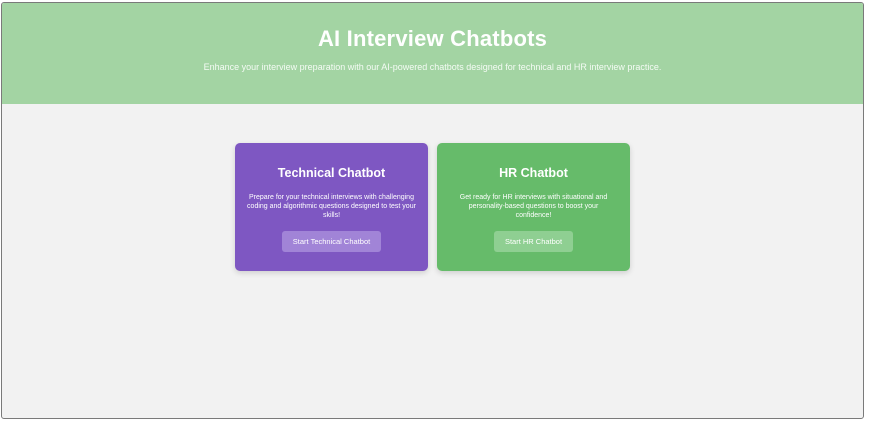 The width and height of the screenshot is (869, 422). Describe the element at coordinates (331, 241) in the screenshot. I see `start-technical-chatbot-button: Start Technical Chatbot` at that location.